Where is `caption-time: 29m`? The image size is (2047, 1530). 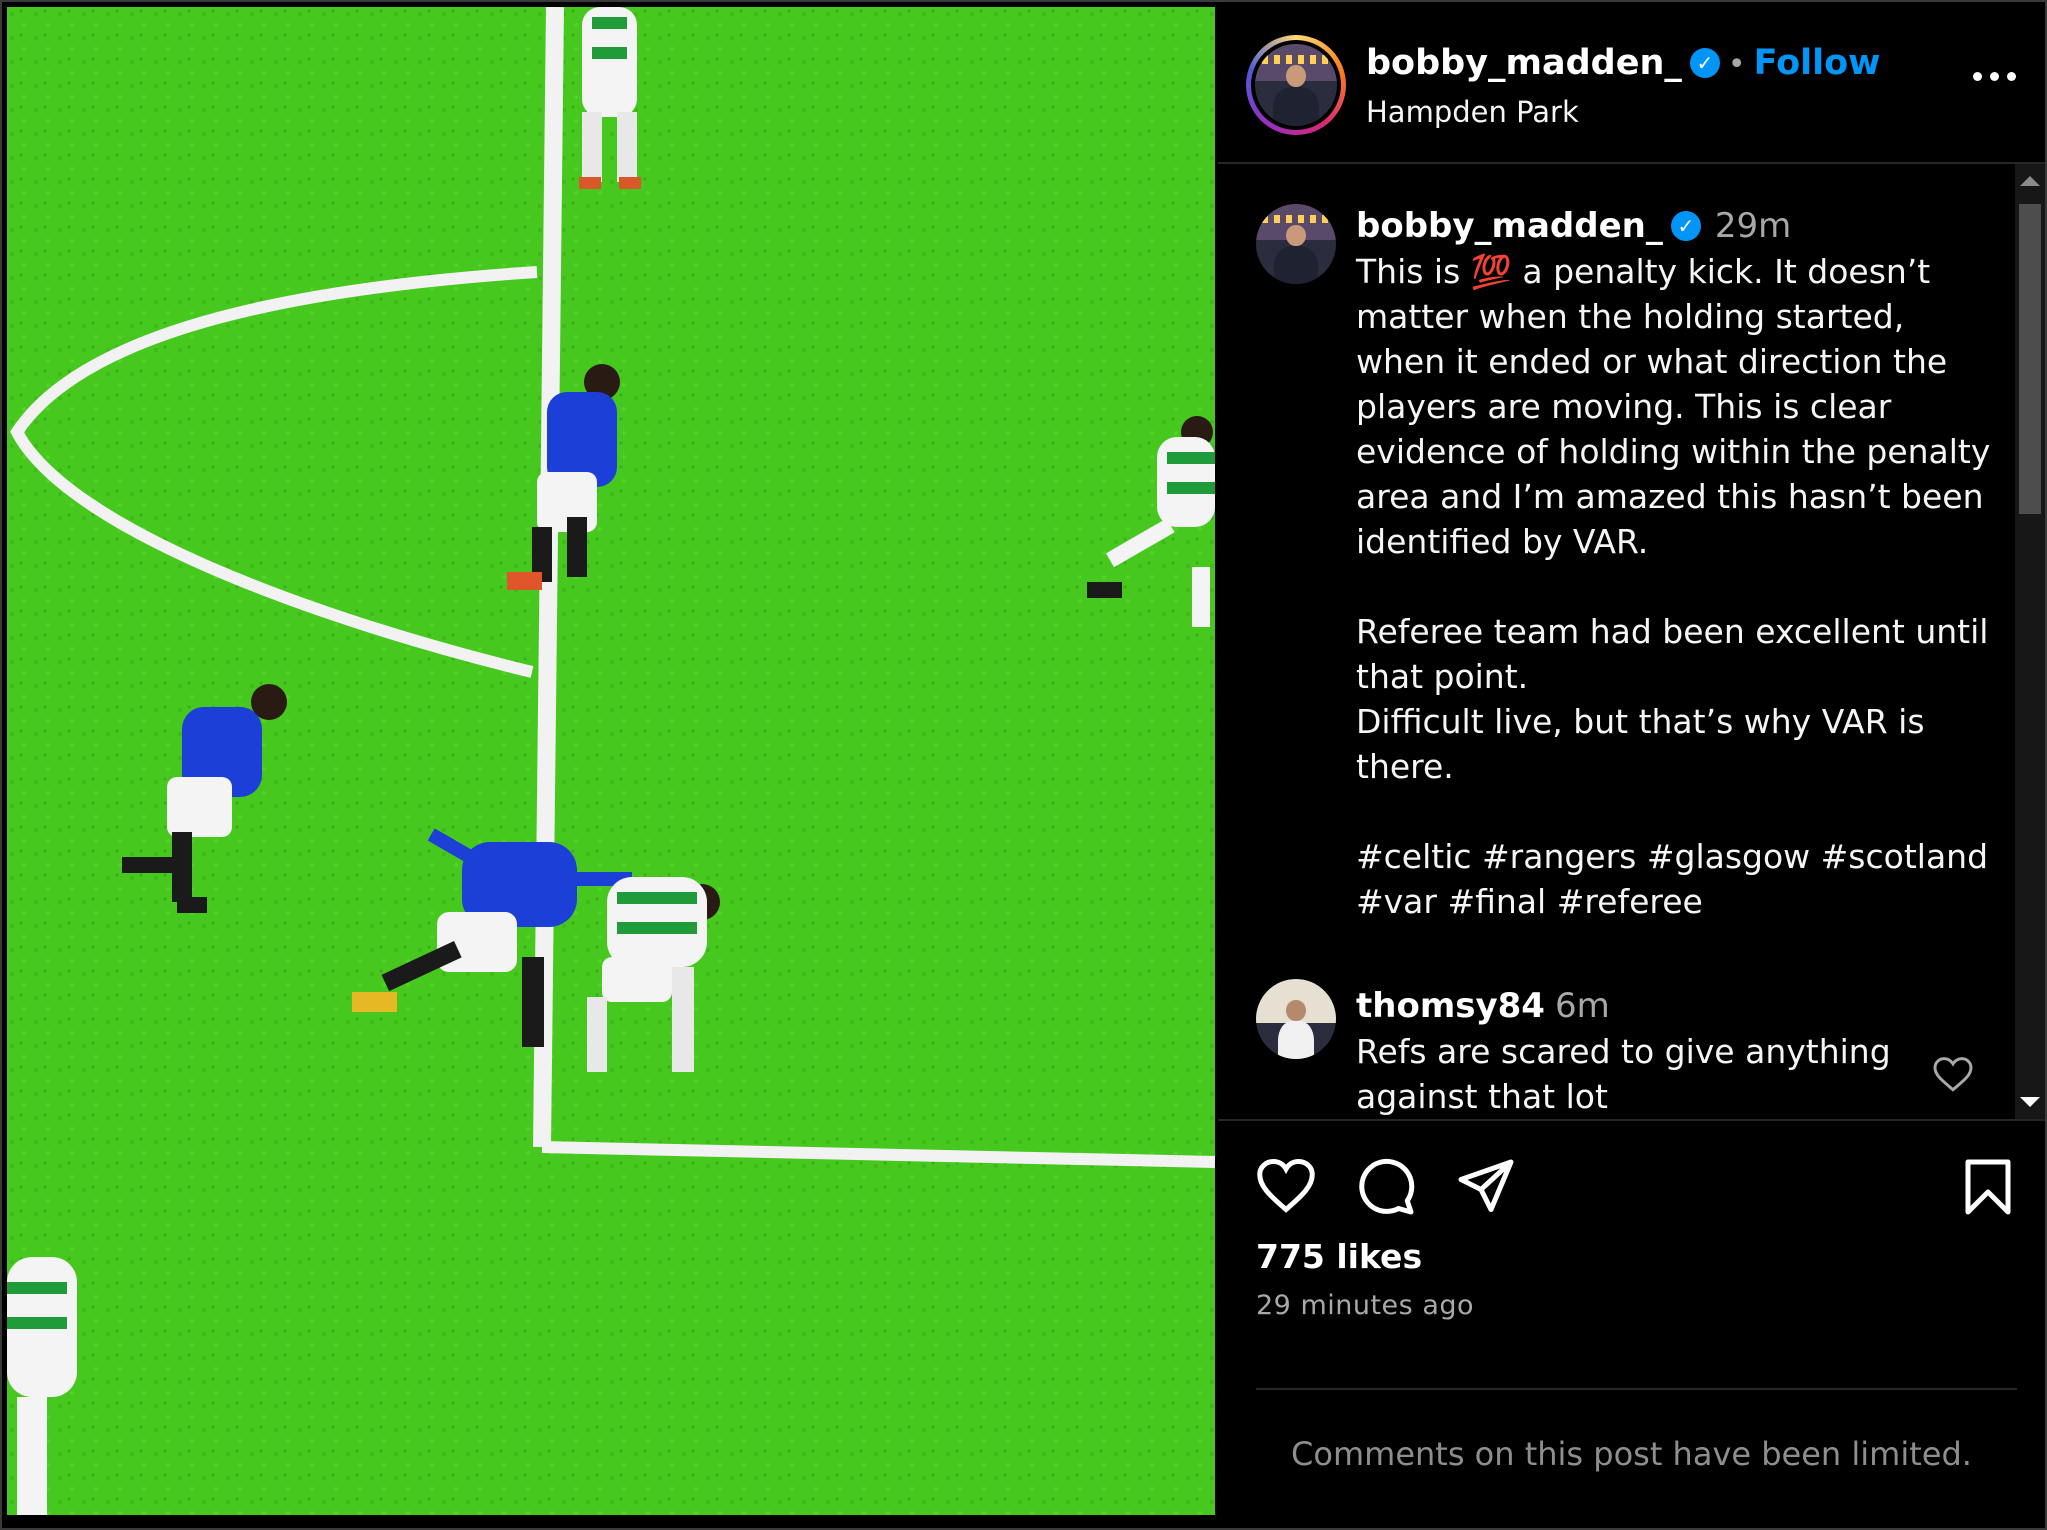 caption-time: 29m is located at coordinates (1753, 226).